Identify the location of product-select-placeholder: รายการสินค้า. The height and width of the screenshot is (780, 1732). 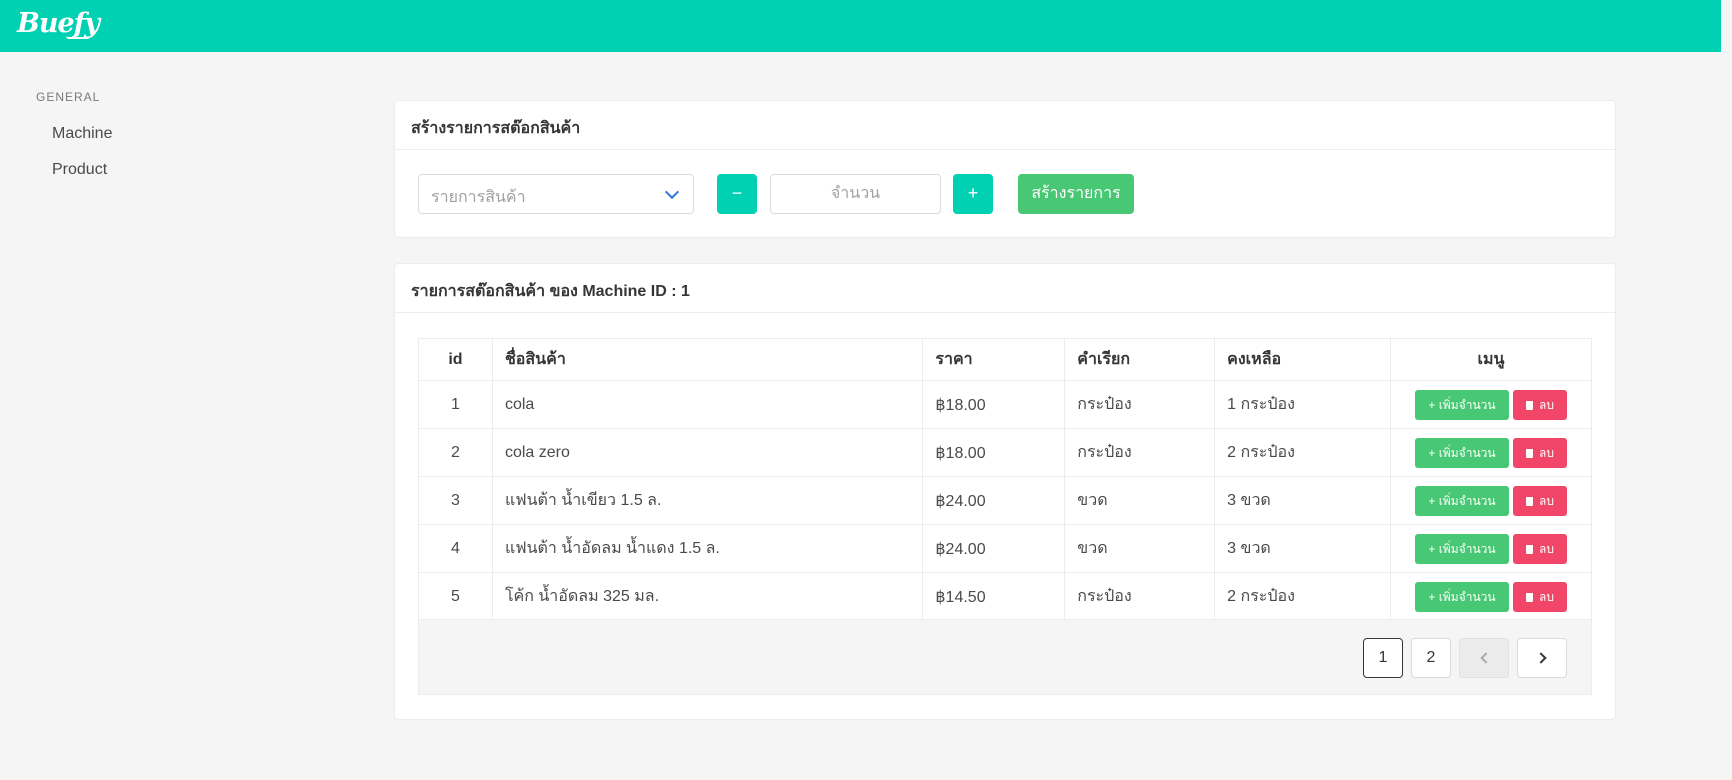
(478, 197).